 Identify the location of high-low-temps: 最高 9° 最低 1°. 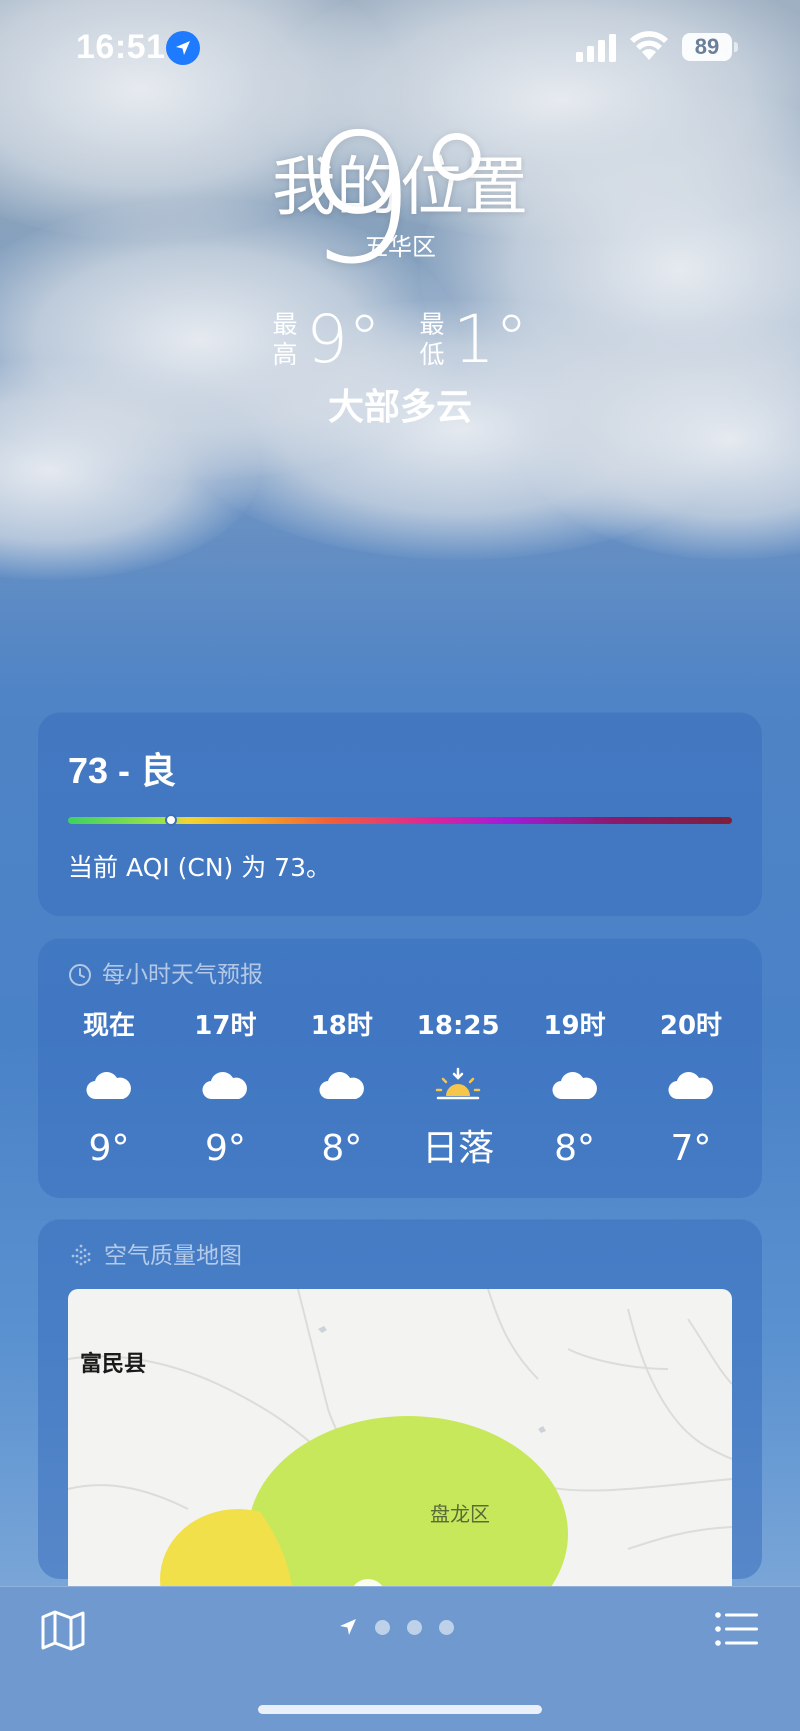
(400, 340).